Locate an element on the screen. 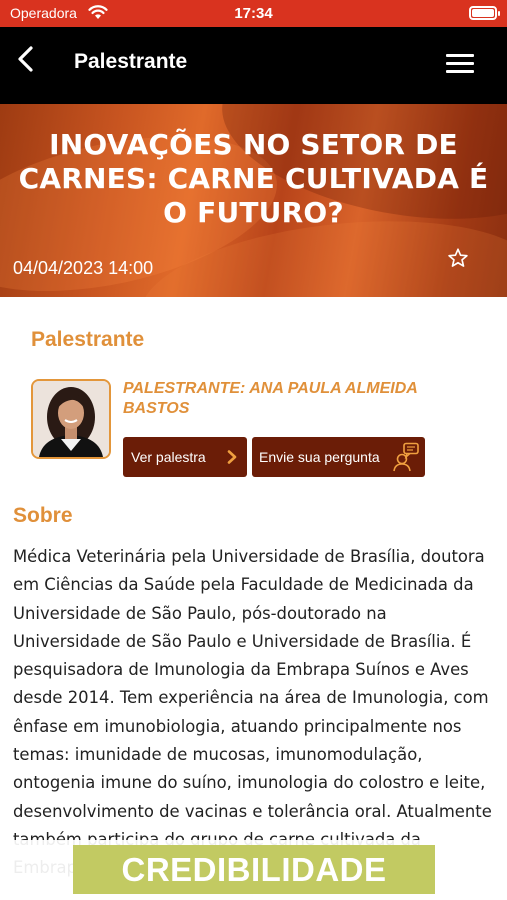 The height and width of the screenshot is (900, 507). back-chevron-icon is located at coordinates (26, 59).